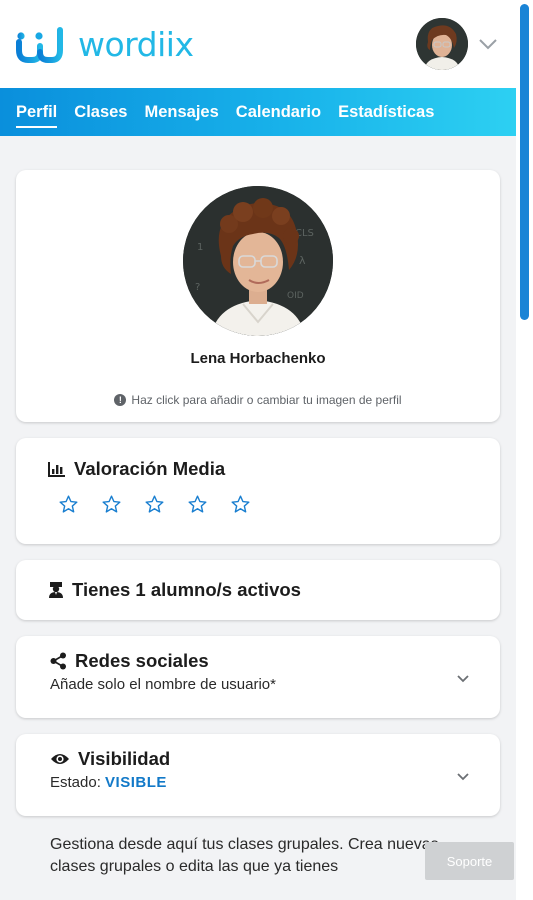  What do you see at coordinates (163, 684) in the screenshot?
I see `social-subtitle: Añade solo el nombre de usuario*` at bounding box center [163, 684].